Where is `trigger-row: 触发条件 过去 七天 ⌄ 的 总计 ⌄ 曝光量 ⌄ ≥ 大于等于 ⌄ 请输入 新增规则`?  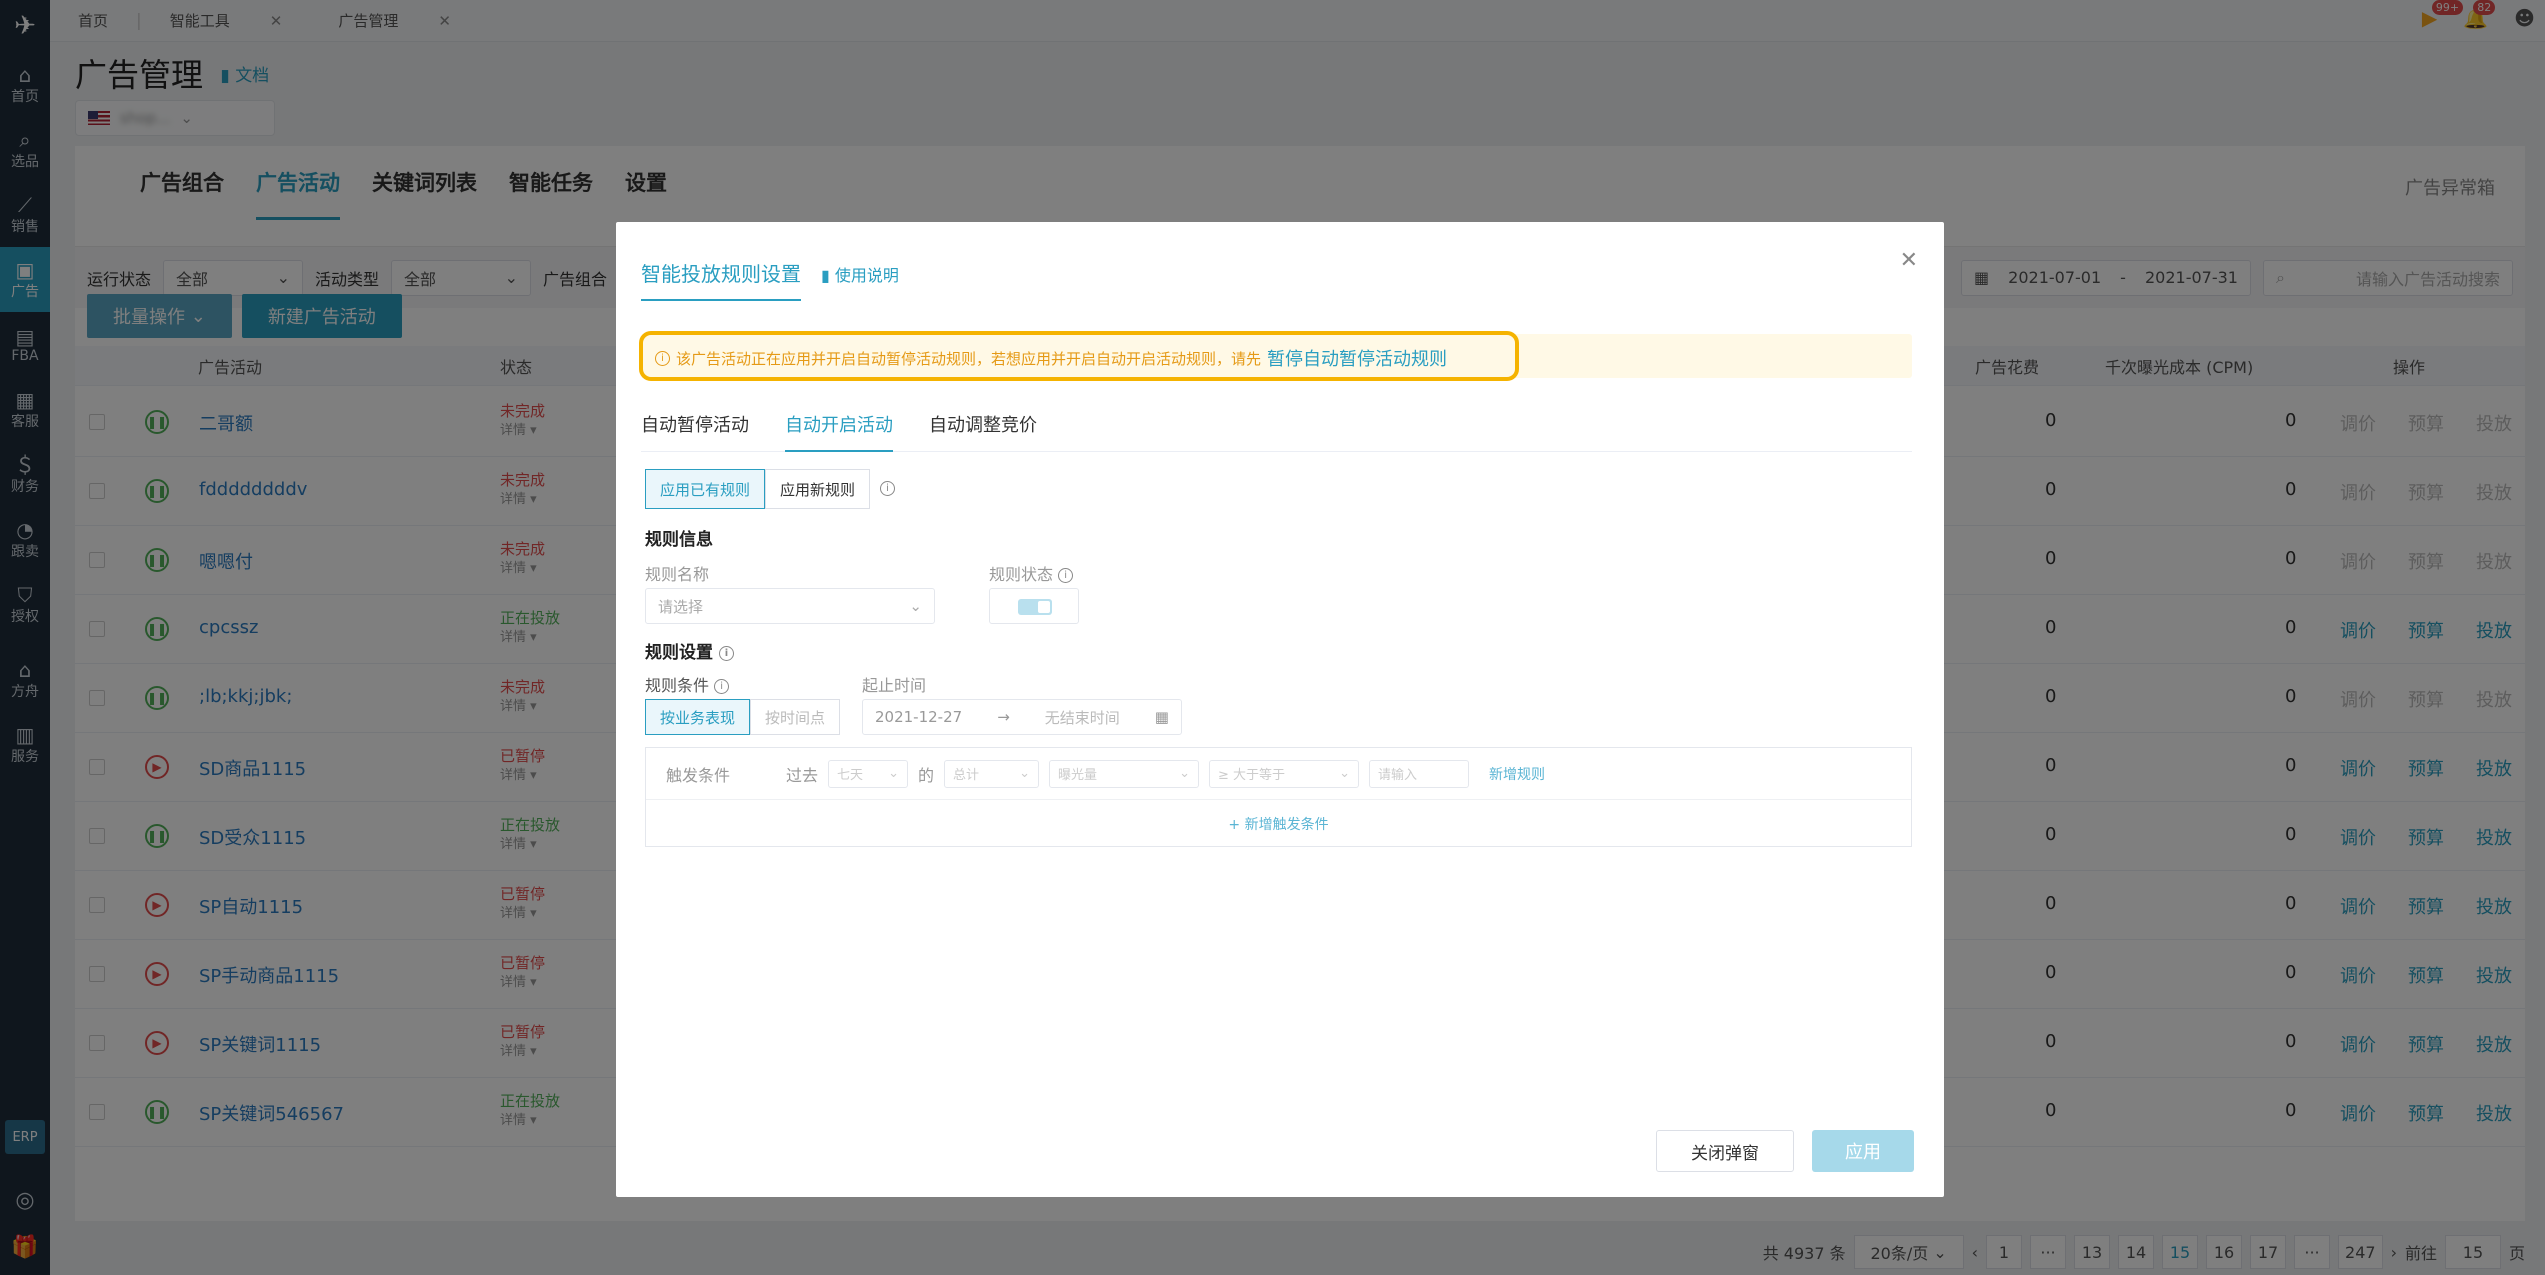
trigger-row: 触发条件 过去 七天 ⌄ 的 总计 ⌄ 曝光量 ⌄ ≥ 大于等于 ⌄ 请输入 新增规则 is located at coordinates (1278, 774).